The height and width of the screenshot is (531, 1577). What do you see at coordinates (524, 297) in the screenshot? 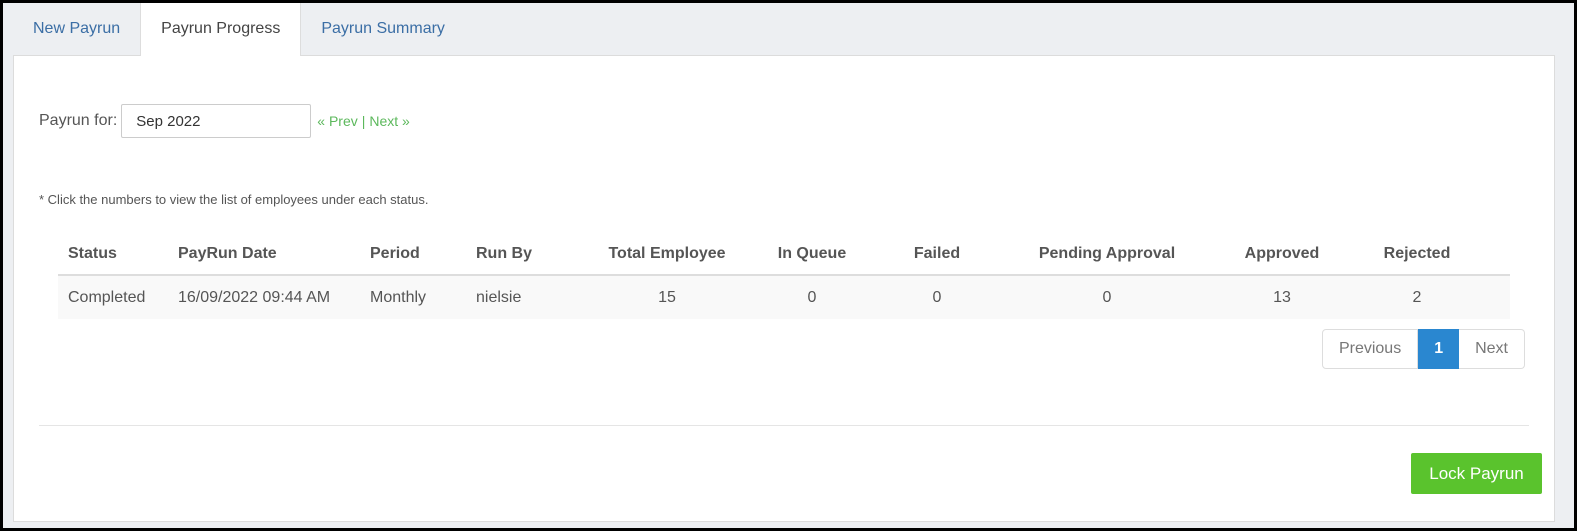
I see `run-by-cell: nielsie` at bounding box center [524, 297].